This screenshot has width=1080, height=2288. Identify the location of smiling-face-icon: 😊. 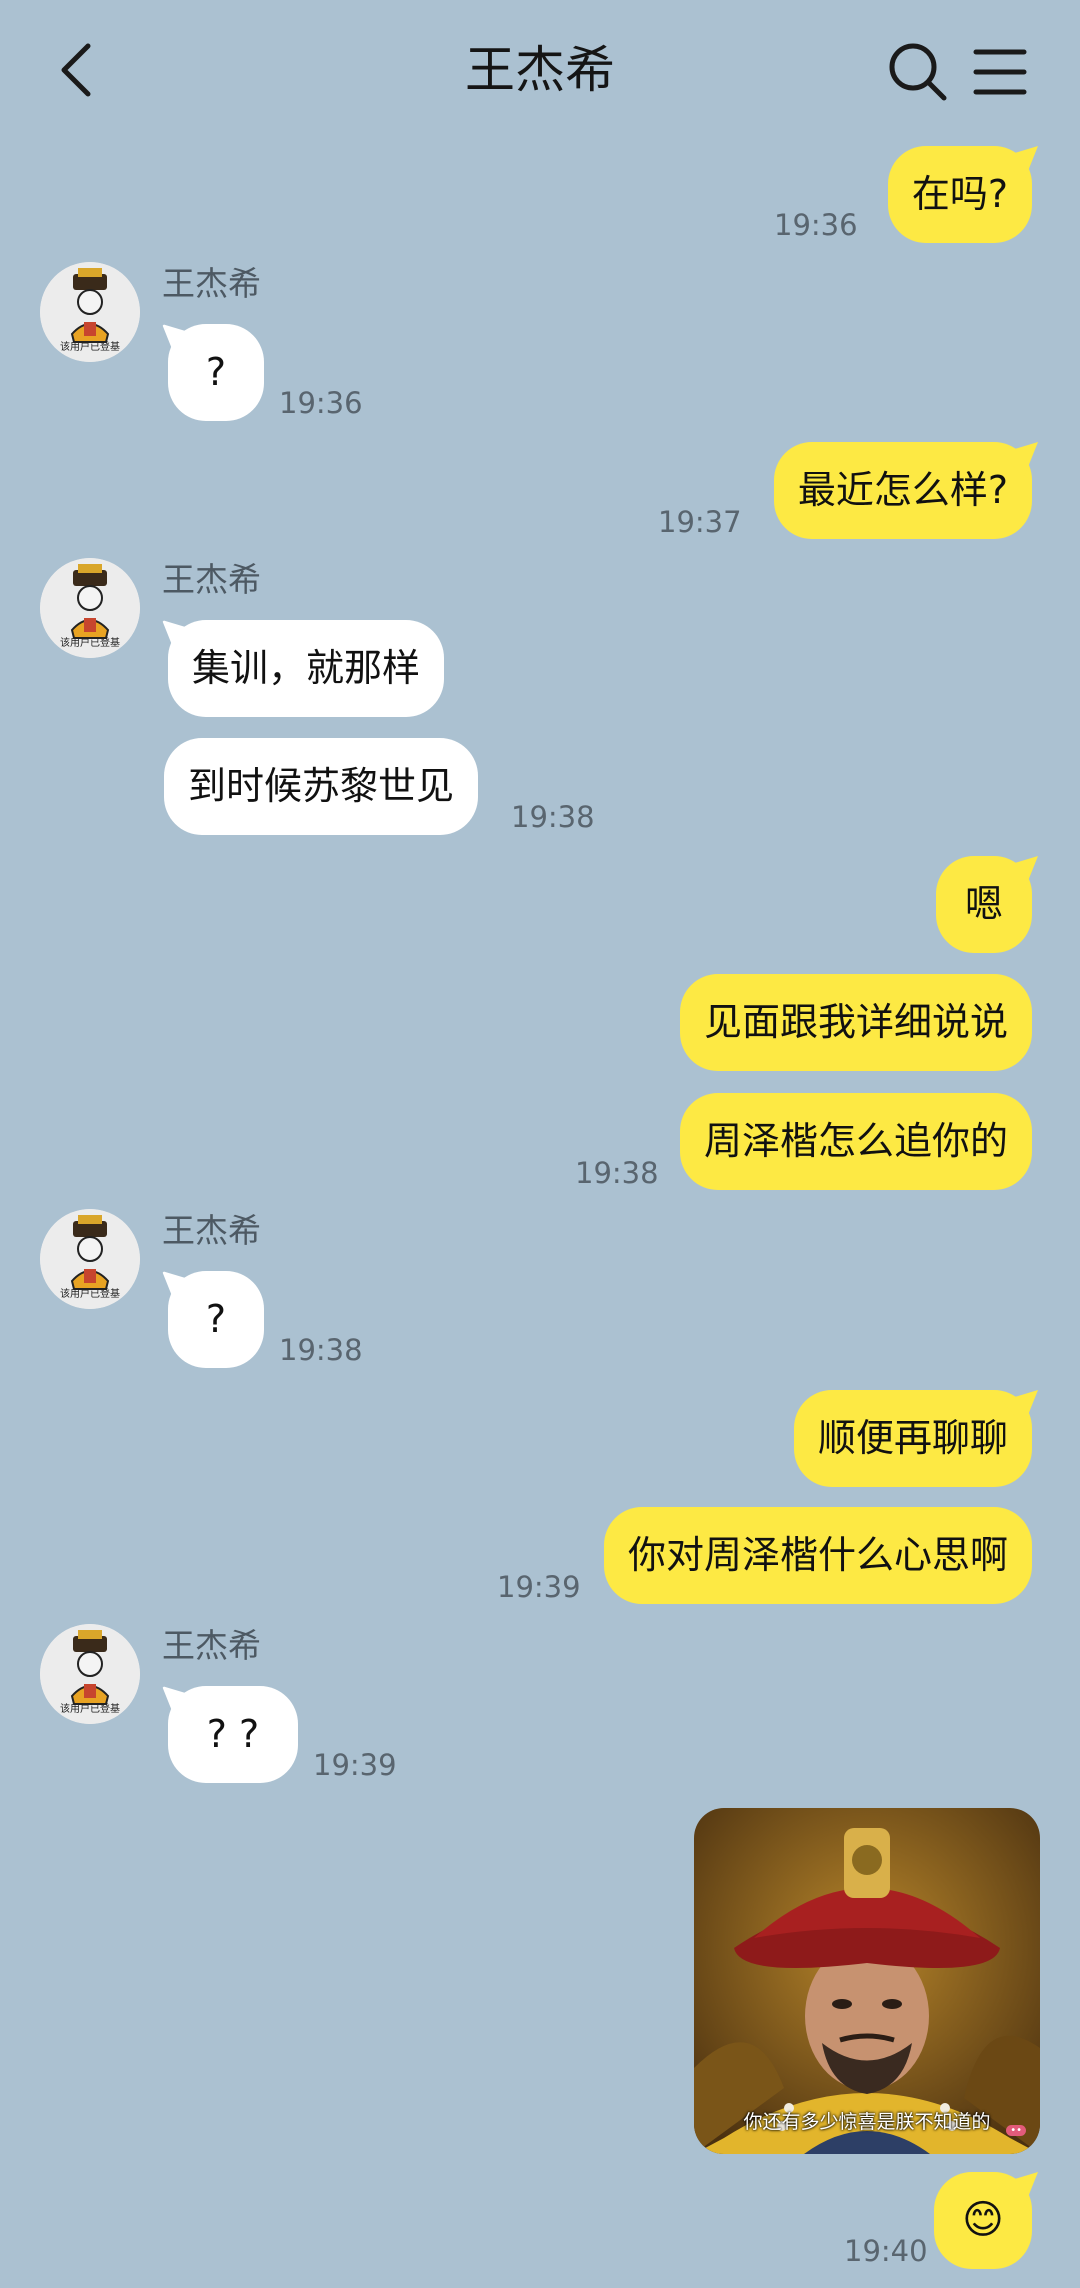
(983, 2220).